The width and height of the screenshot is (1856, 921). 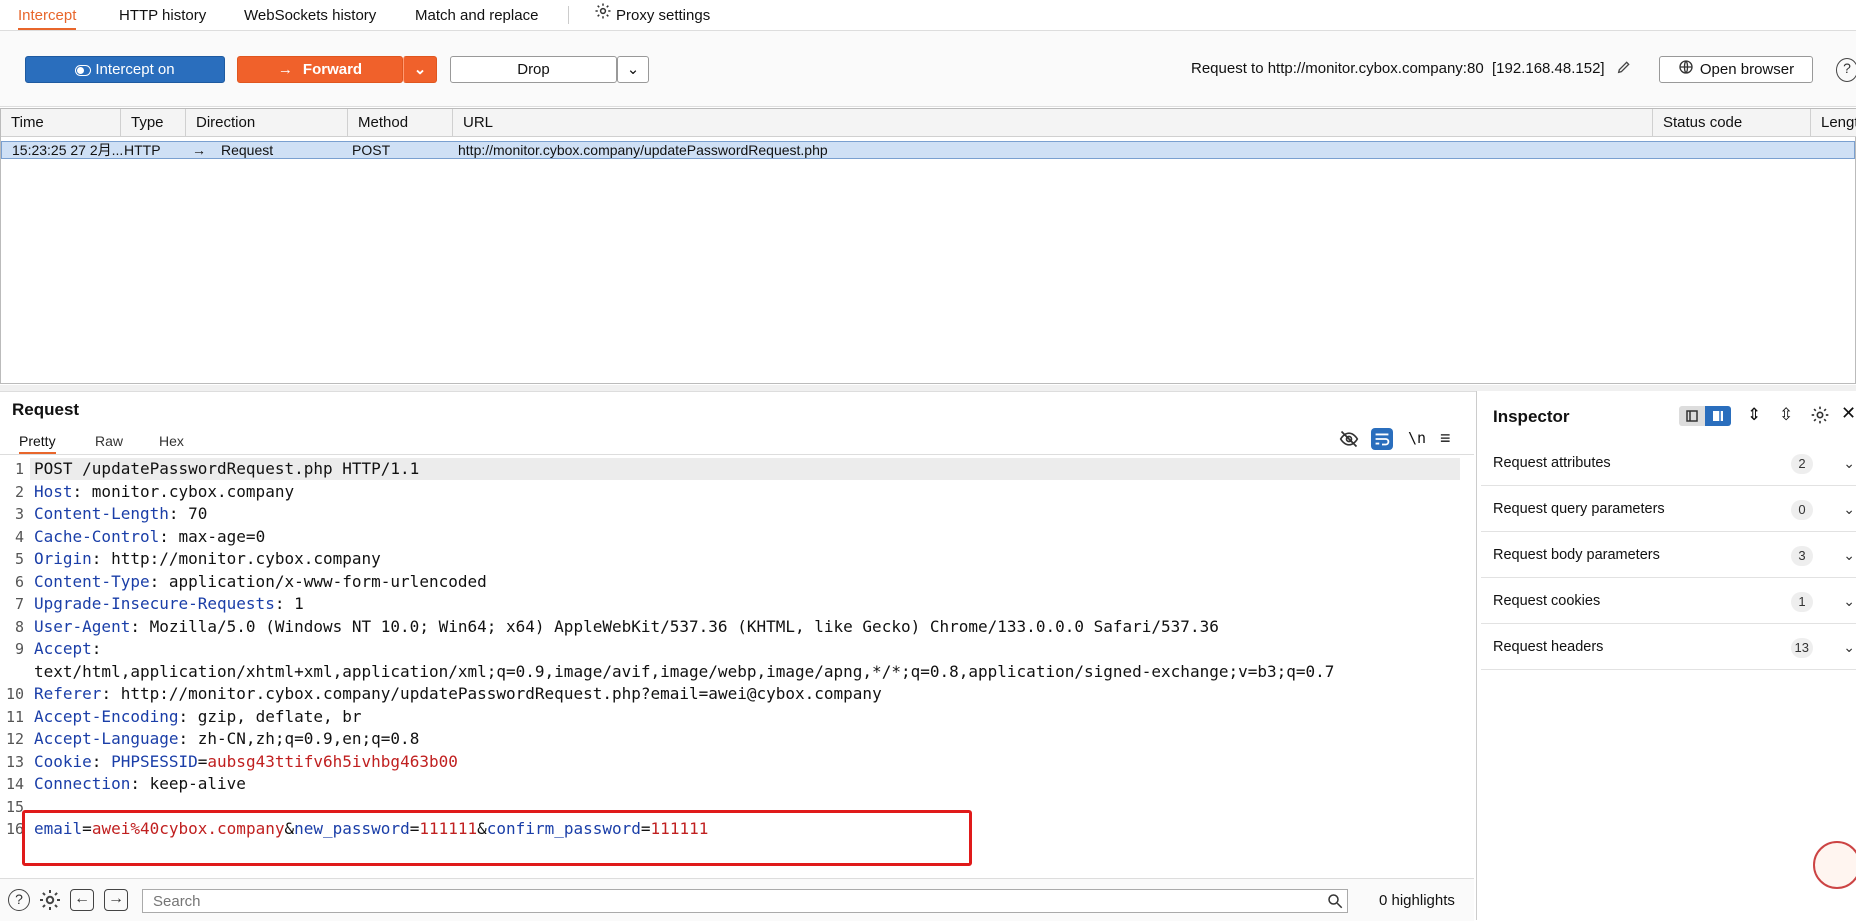 I want to click on drop-dropdown-button: ⌄, so click(x=633, y=69).